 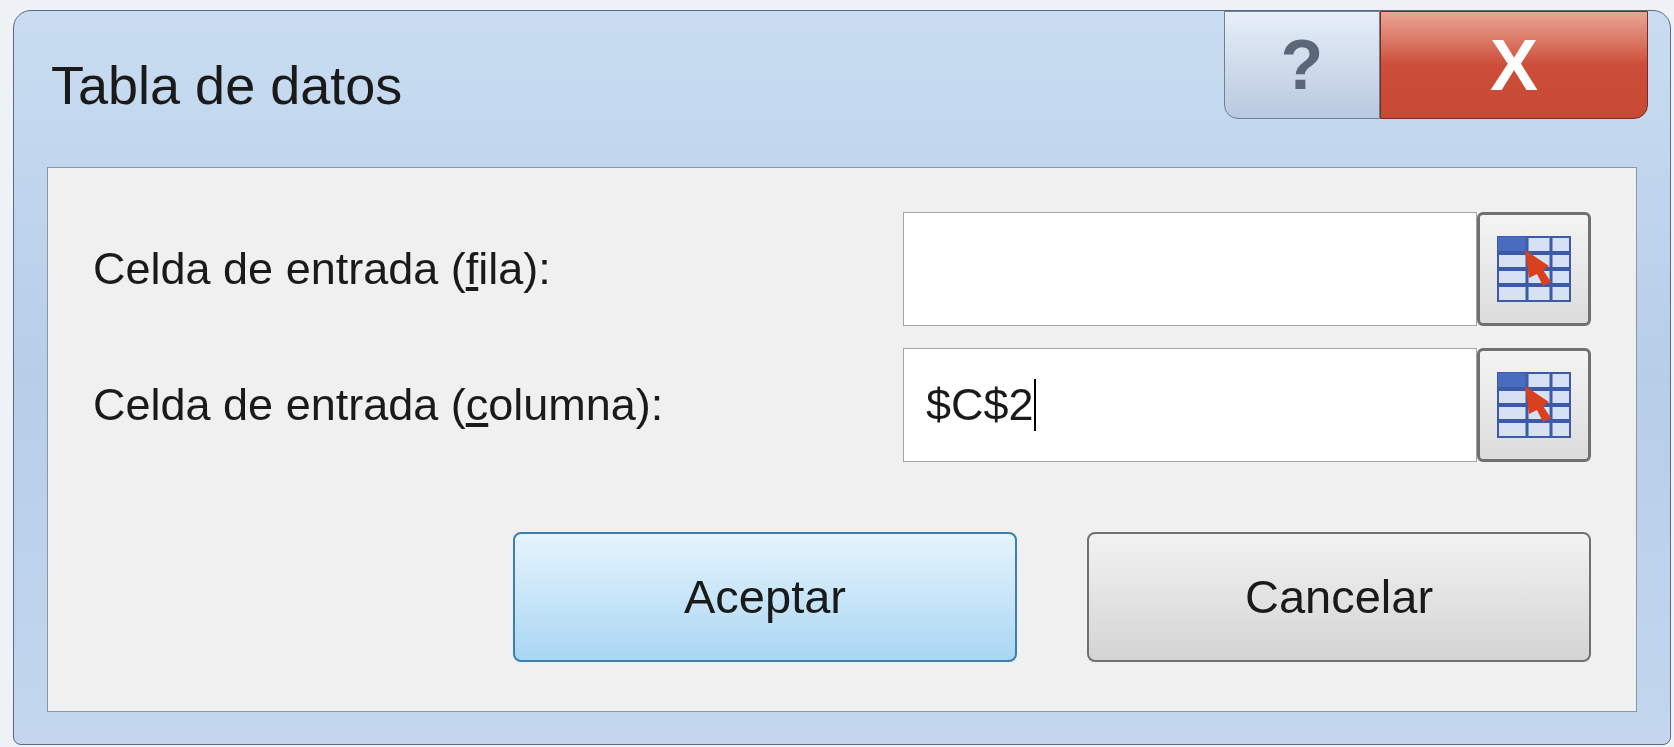 What do you see at coordinates (1190, 405) in the screenshot?
I see `input-field: $C$2` at bounding box center [1190, 405].